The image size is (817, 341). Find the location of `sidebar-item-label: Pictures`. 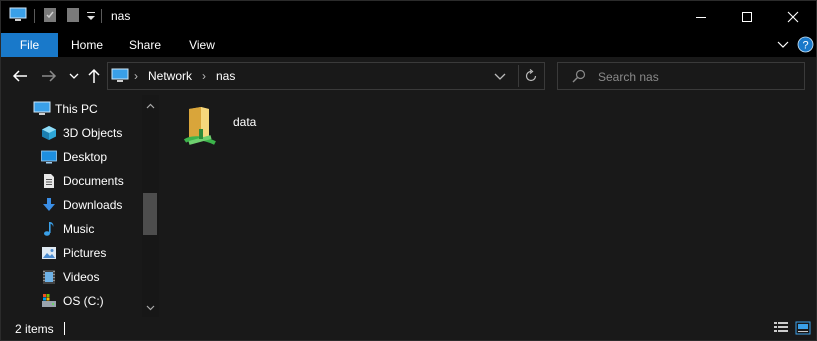

sidebar-item-label: Pictures is located at coordinates (85, 253).